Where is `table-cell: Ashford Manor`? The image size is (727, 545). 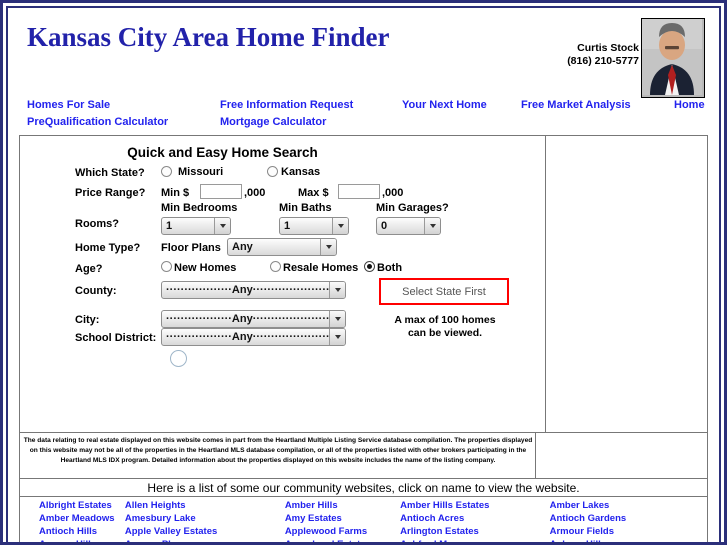
table-cell: Ashford Manor is located at coordinates (474, 540).